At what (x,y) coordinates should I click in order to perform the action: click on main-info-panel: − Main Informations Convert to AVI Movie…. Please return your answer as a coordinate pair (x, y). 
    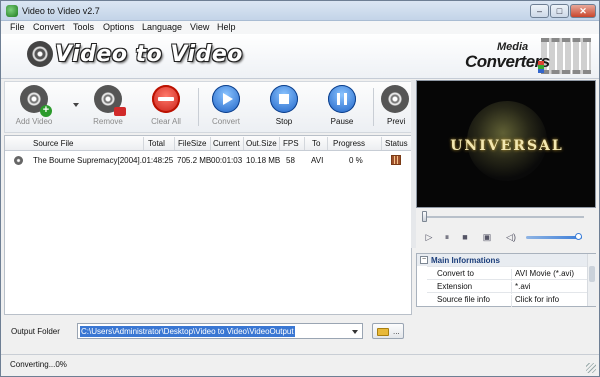
    Looking at the image, I should click on (506, 280).